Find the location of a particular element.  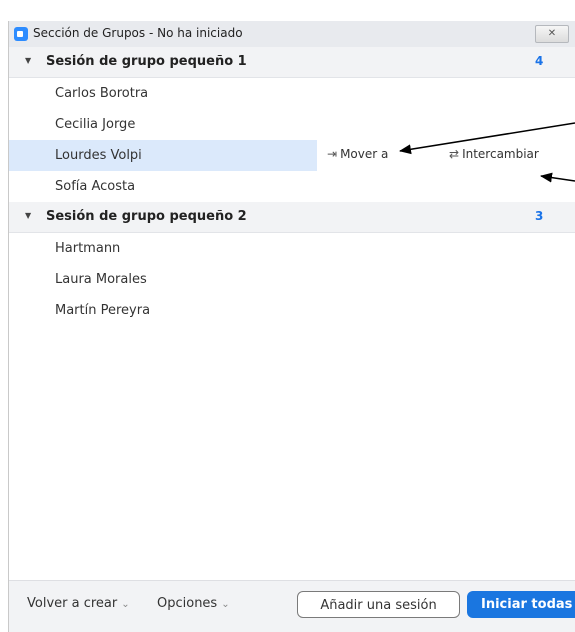

room-header-1: ▼ Sesión de grupo pequeño 1 4 is located at coordinates (292, 62).